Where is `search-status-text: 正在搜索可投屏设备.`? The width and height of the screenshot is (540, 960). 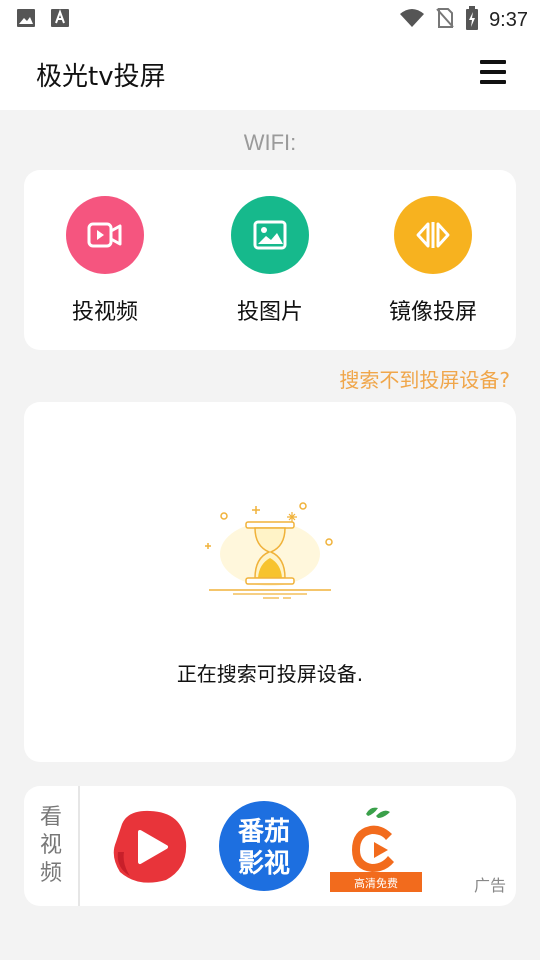
search-status-text: 正在搜索可投屏设备. is located at coordinates (270, 674).